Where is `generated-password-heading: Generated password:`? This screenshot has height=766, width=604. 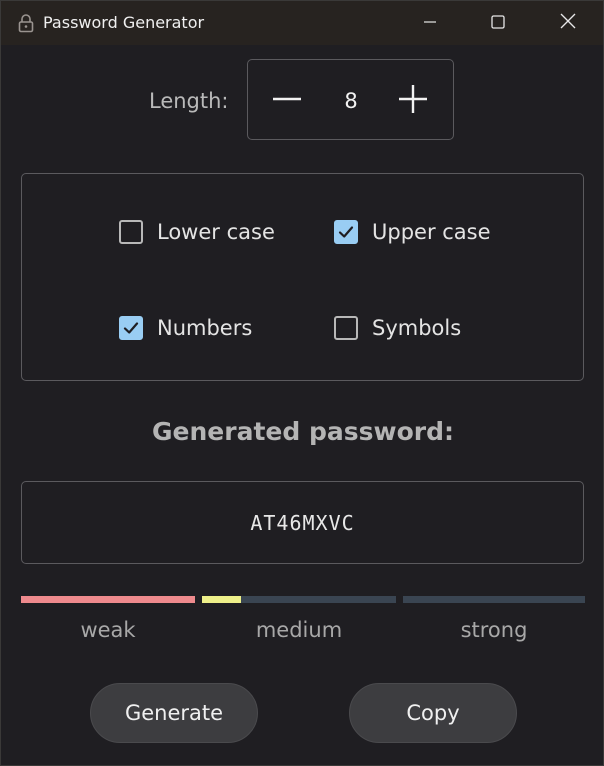
generated-password-heading: Generated password: is located at coordinates (303, 431).